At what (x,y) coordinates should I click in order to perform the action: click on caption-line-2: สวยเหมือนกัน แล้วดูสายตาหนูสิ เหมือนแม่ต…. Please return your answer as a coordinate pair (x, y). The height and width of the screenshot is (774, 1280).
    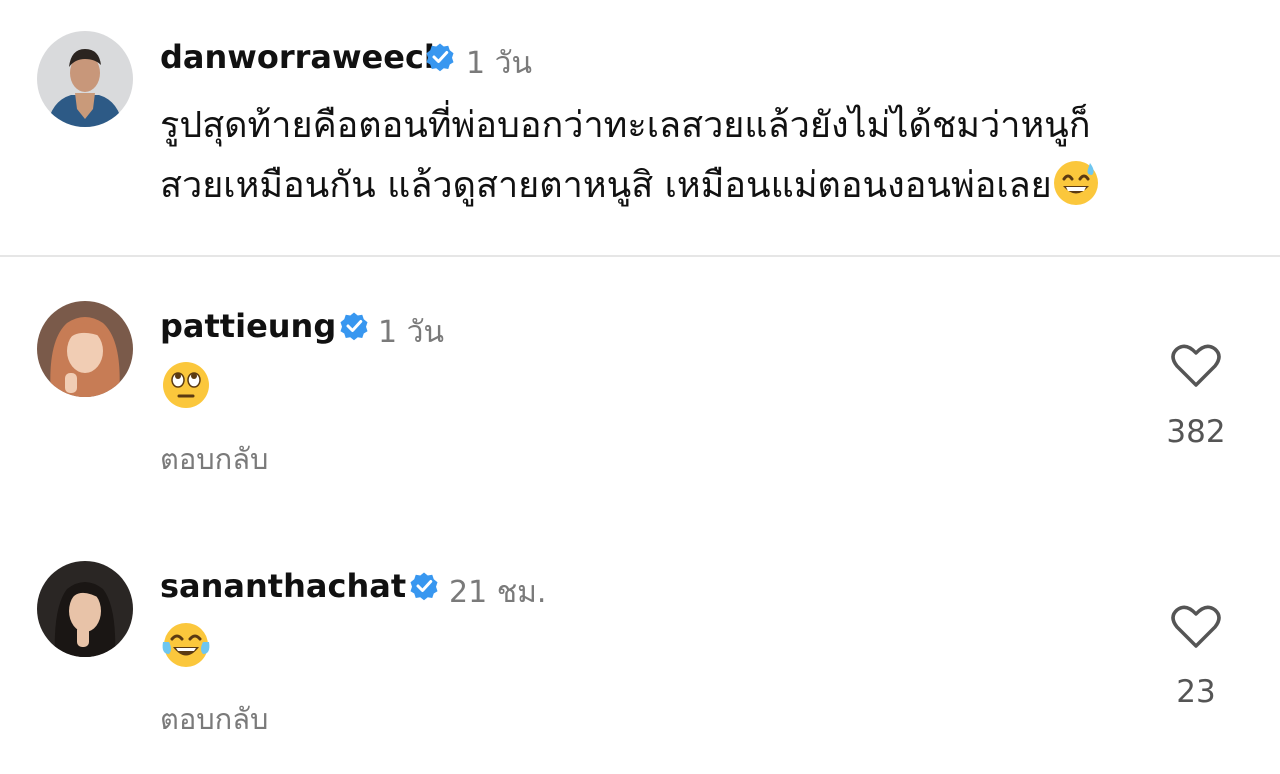
    Looking at the image, I should click on (700, 191).